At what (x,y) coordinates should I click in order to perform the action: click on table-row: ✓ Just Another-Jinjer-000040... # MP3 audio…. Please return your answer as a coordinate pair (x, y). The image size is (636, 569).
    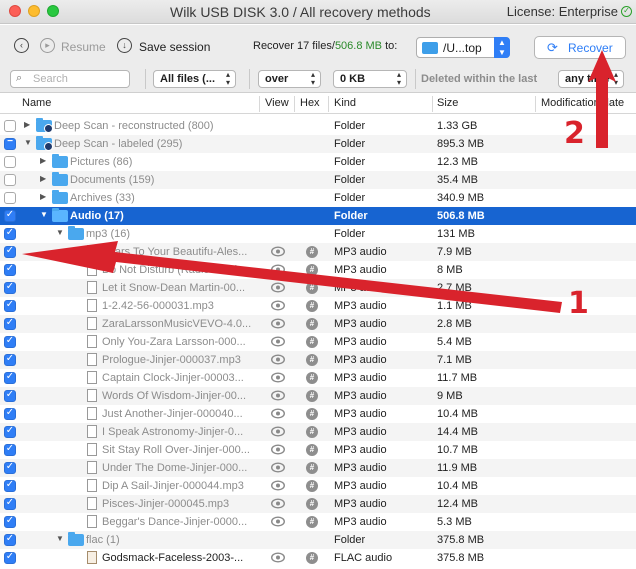
    Looking at the image, I should click on (318, 414).